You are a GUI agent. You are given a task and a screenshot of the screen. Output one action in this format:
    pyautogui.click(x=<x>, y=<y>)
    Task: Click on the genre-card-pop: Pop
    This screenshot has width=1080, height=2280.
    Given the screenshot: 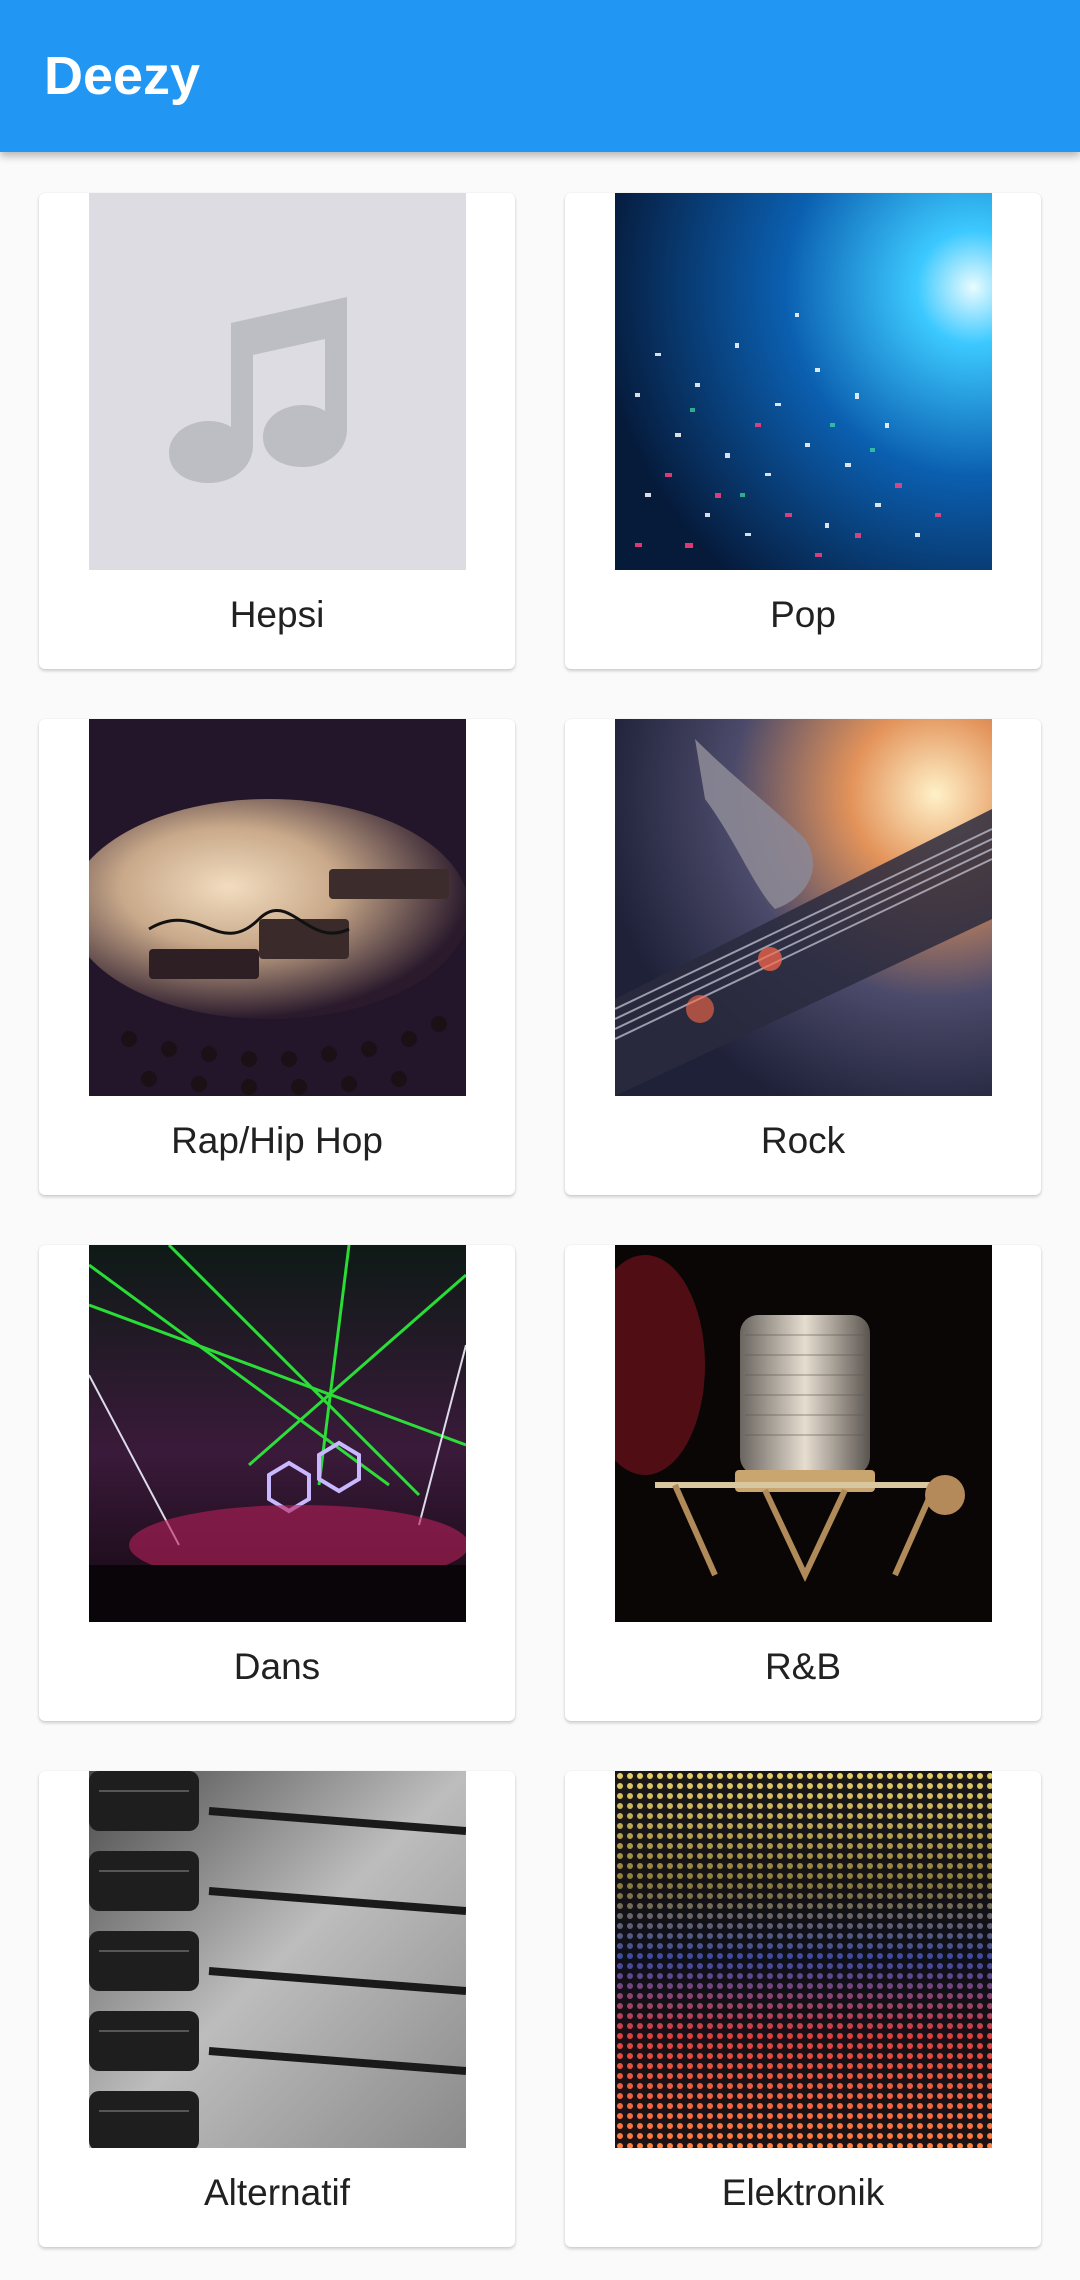 What is the action you would take?
    pyautogui.click(x=803, y=431)
    